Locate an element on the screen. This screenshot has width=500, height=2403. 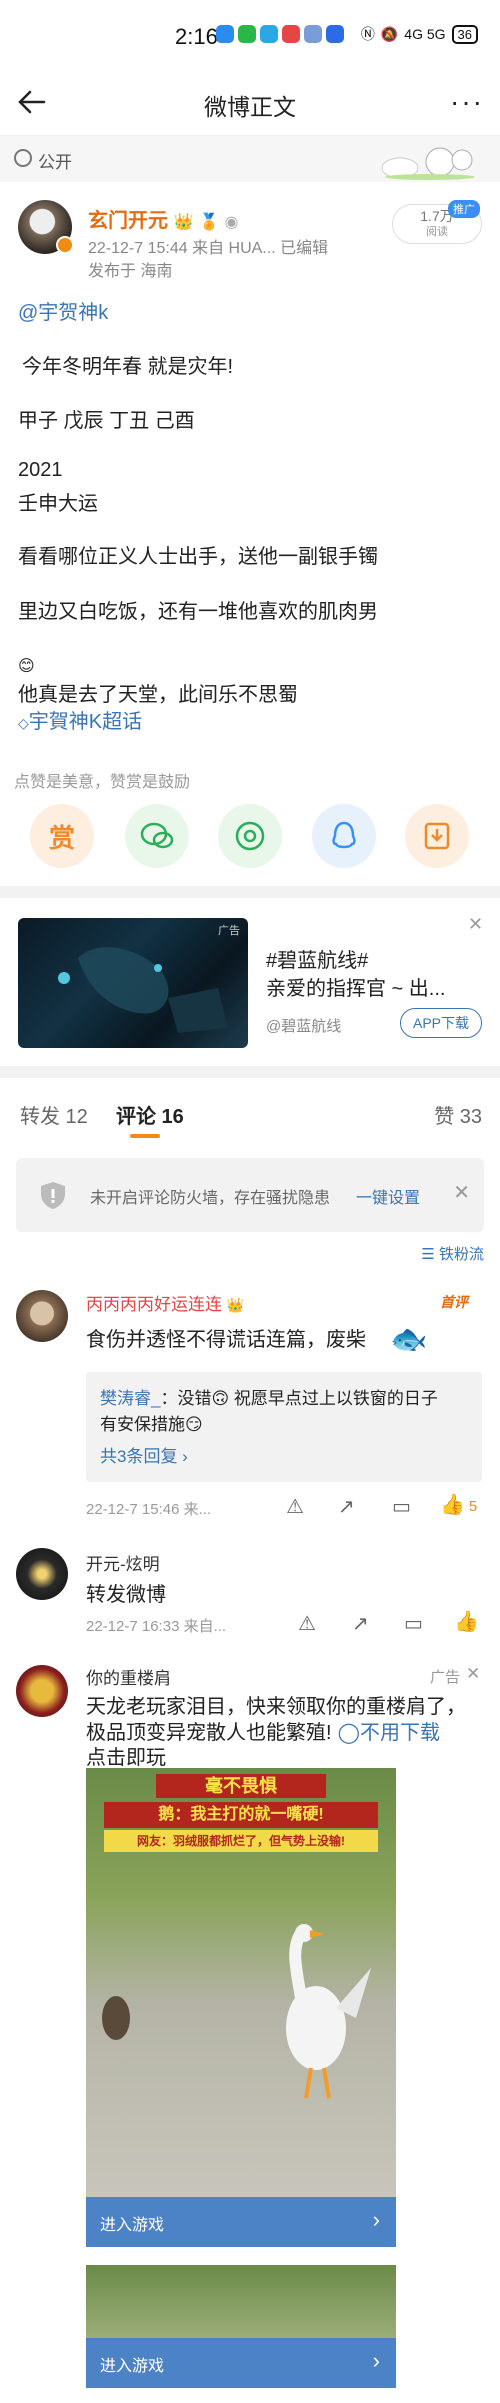
status-time: 2:16 is located at coordinates (196, 36).